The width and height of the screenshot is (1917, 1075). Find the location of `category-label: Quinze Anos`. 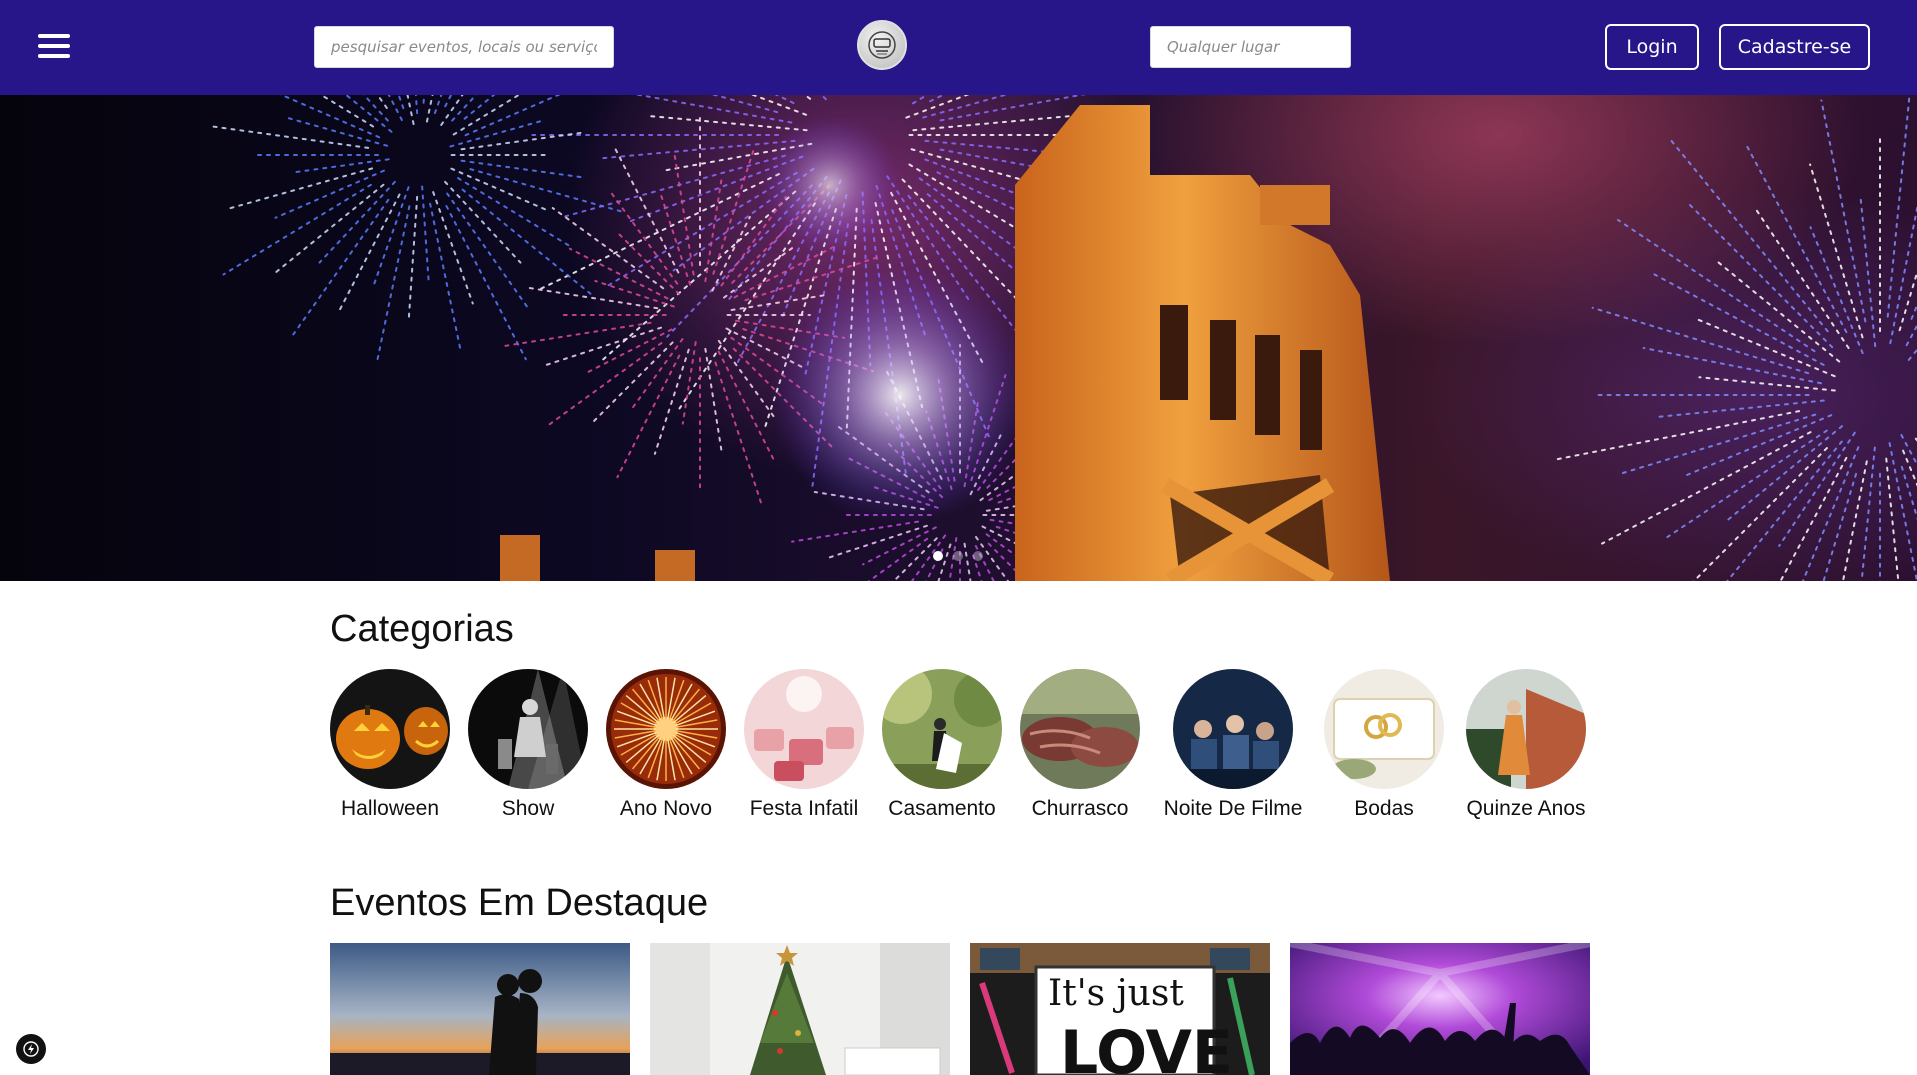

category-label: Quinze Anos is located at coordinates (1526, 808).